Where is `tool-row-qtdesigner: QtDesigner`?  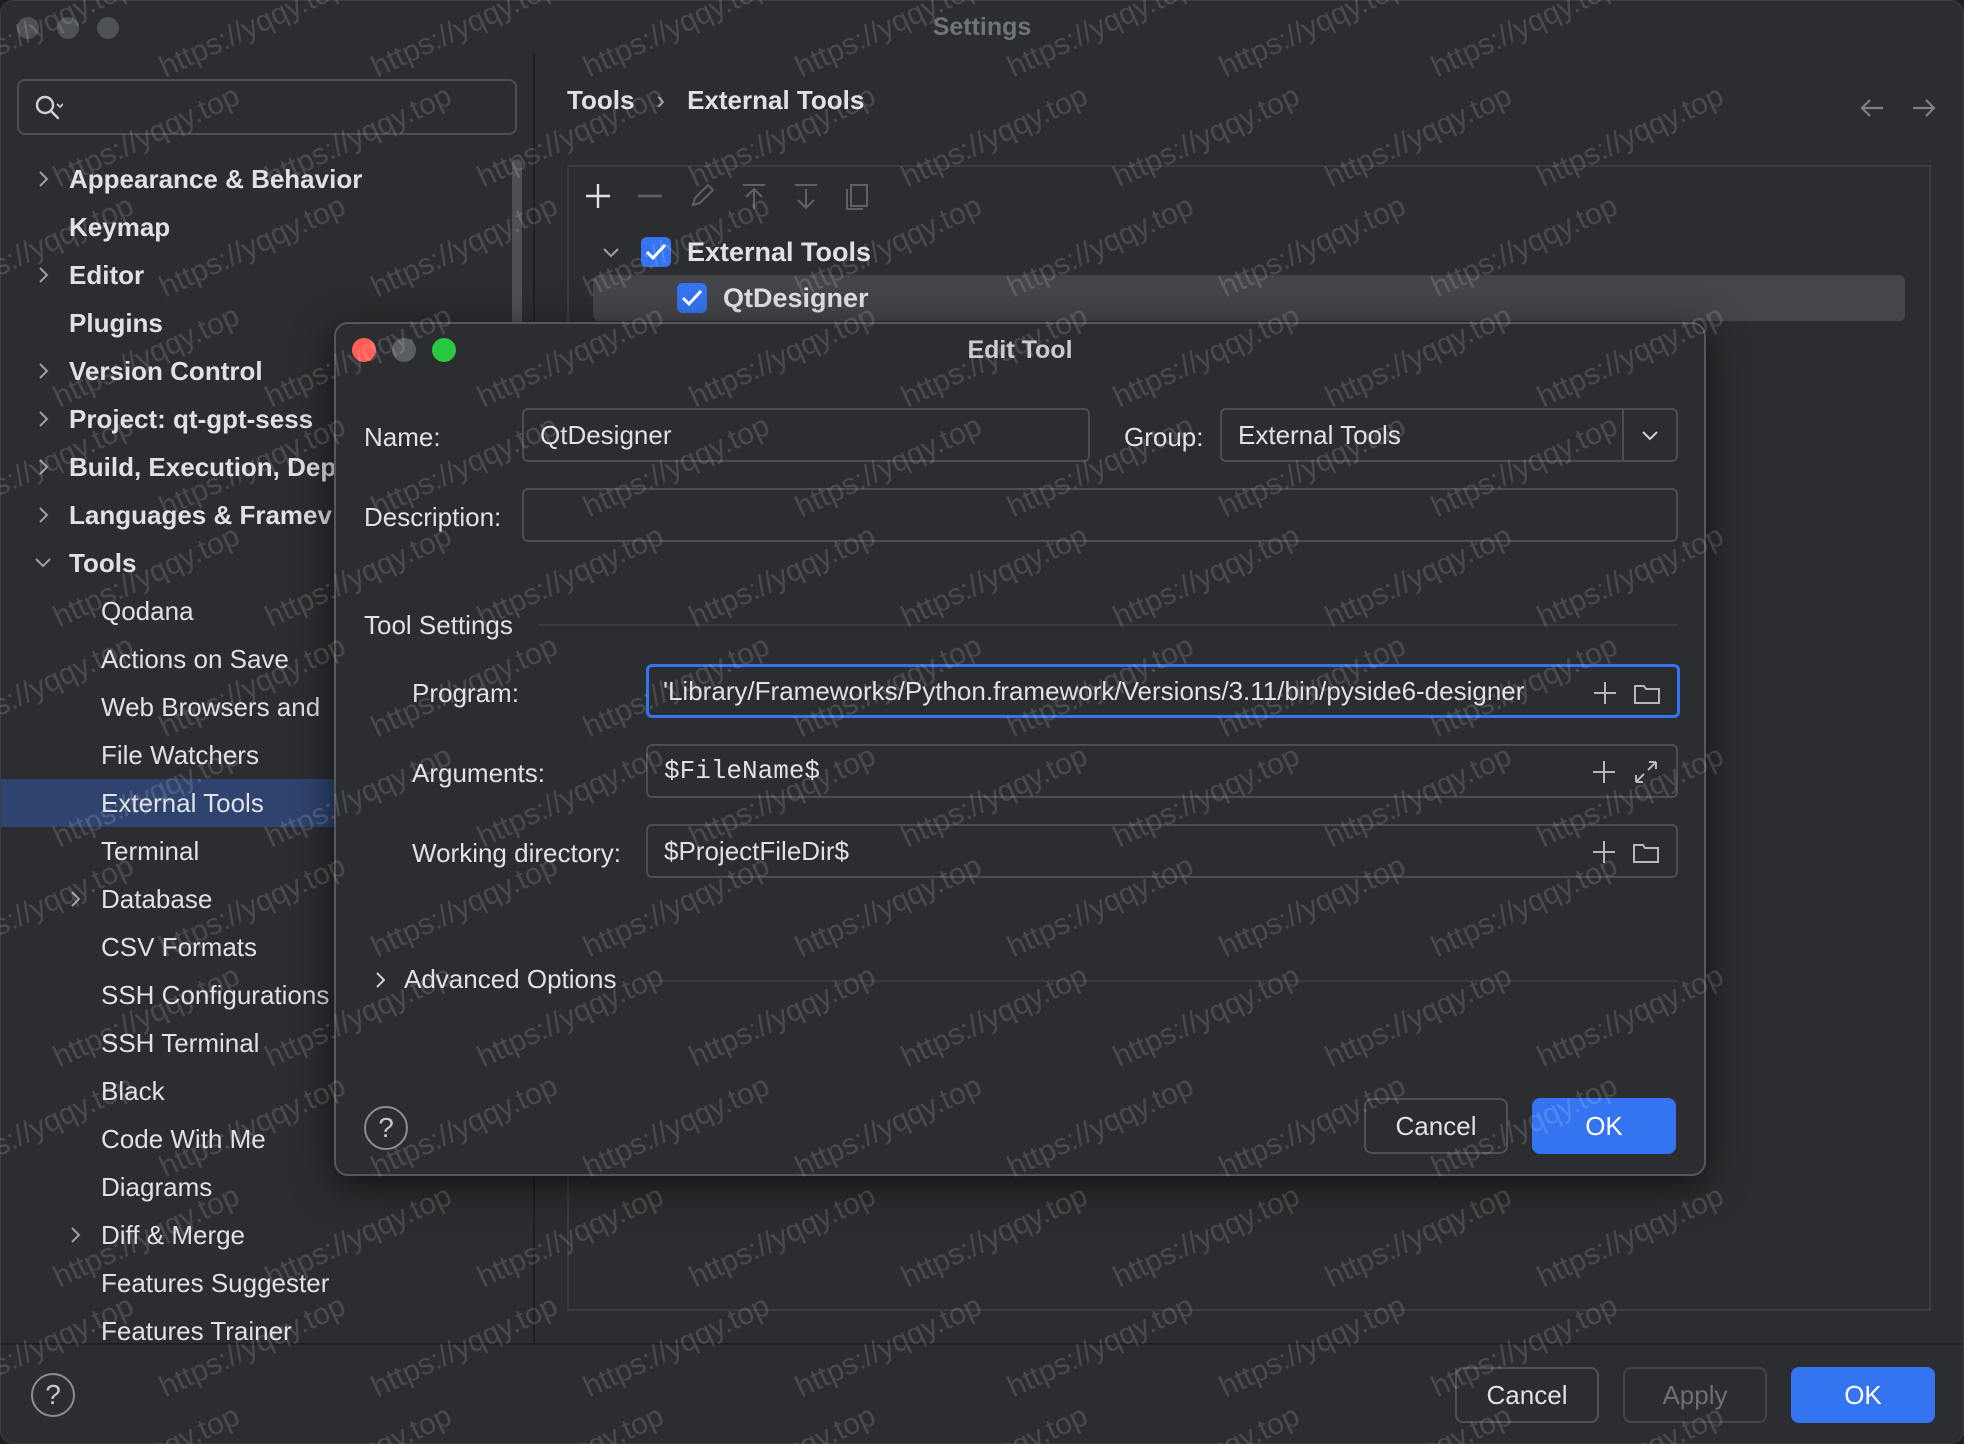
tool-row-qtdesigner: QtDesigner is located at coordinates (1249, 298).